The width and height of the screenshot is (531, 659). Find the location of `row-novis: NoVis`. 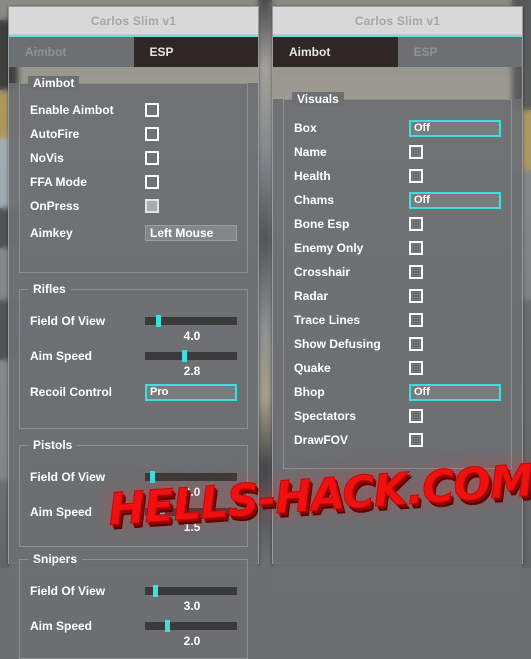

row-novis: NoVis is located at coordinates (133, 158).